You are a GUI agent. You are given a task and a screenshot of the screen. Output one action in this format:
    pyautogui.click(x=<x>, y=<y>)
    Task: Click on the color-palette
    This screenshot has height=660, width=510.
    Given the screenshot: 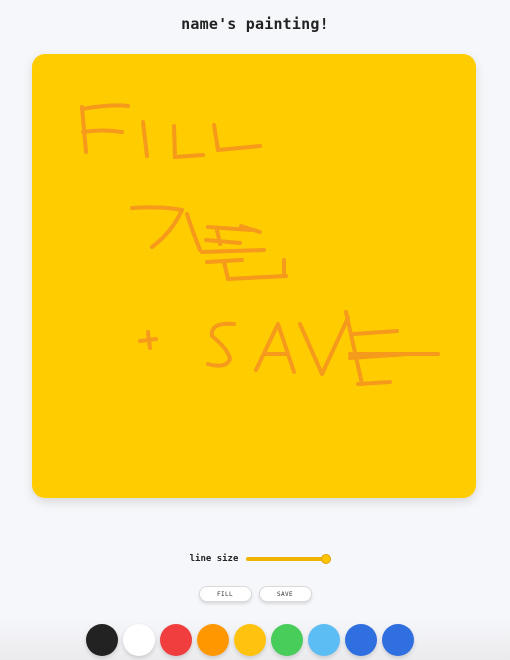 What is the action you would take?
    pyautogui.click(x=250, y=640)
    